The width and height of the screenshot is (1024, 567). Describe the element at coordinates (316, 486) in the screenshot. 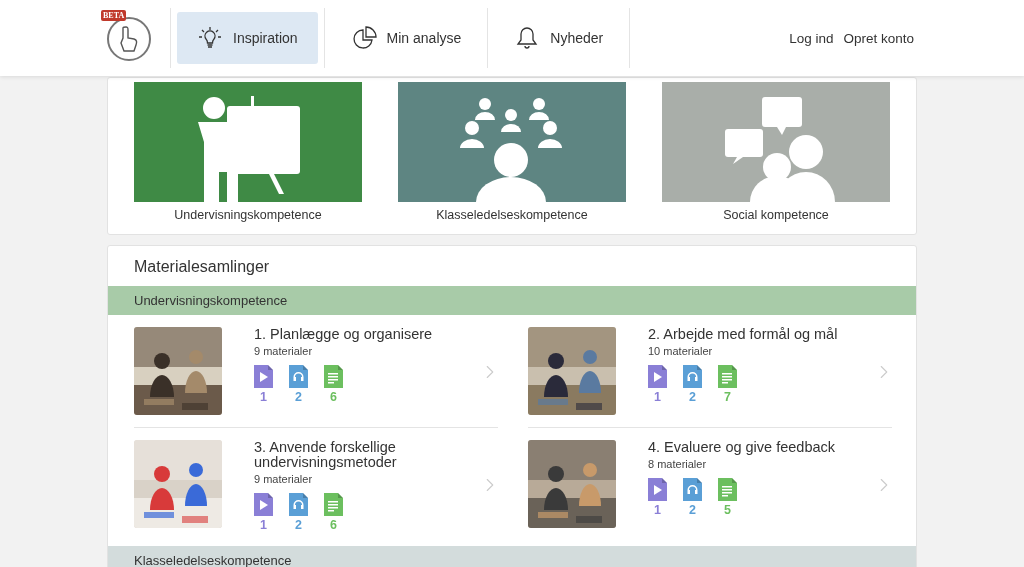

I see `collection-item: 3. Anvende forskellige undervisningsmetoder 9 materialer 1 2 6` at that location.